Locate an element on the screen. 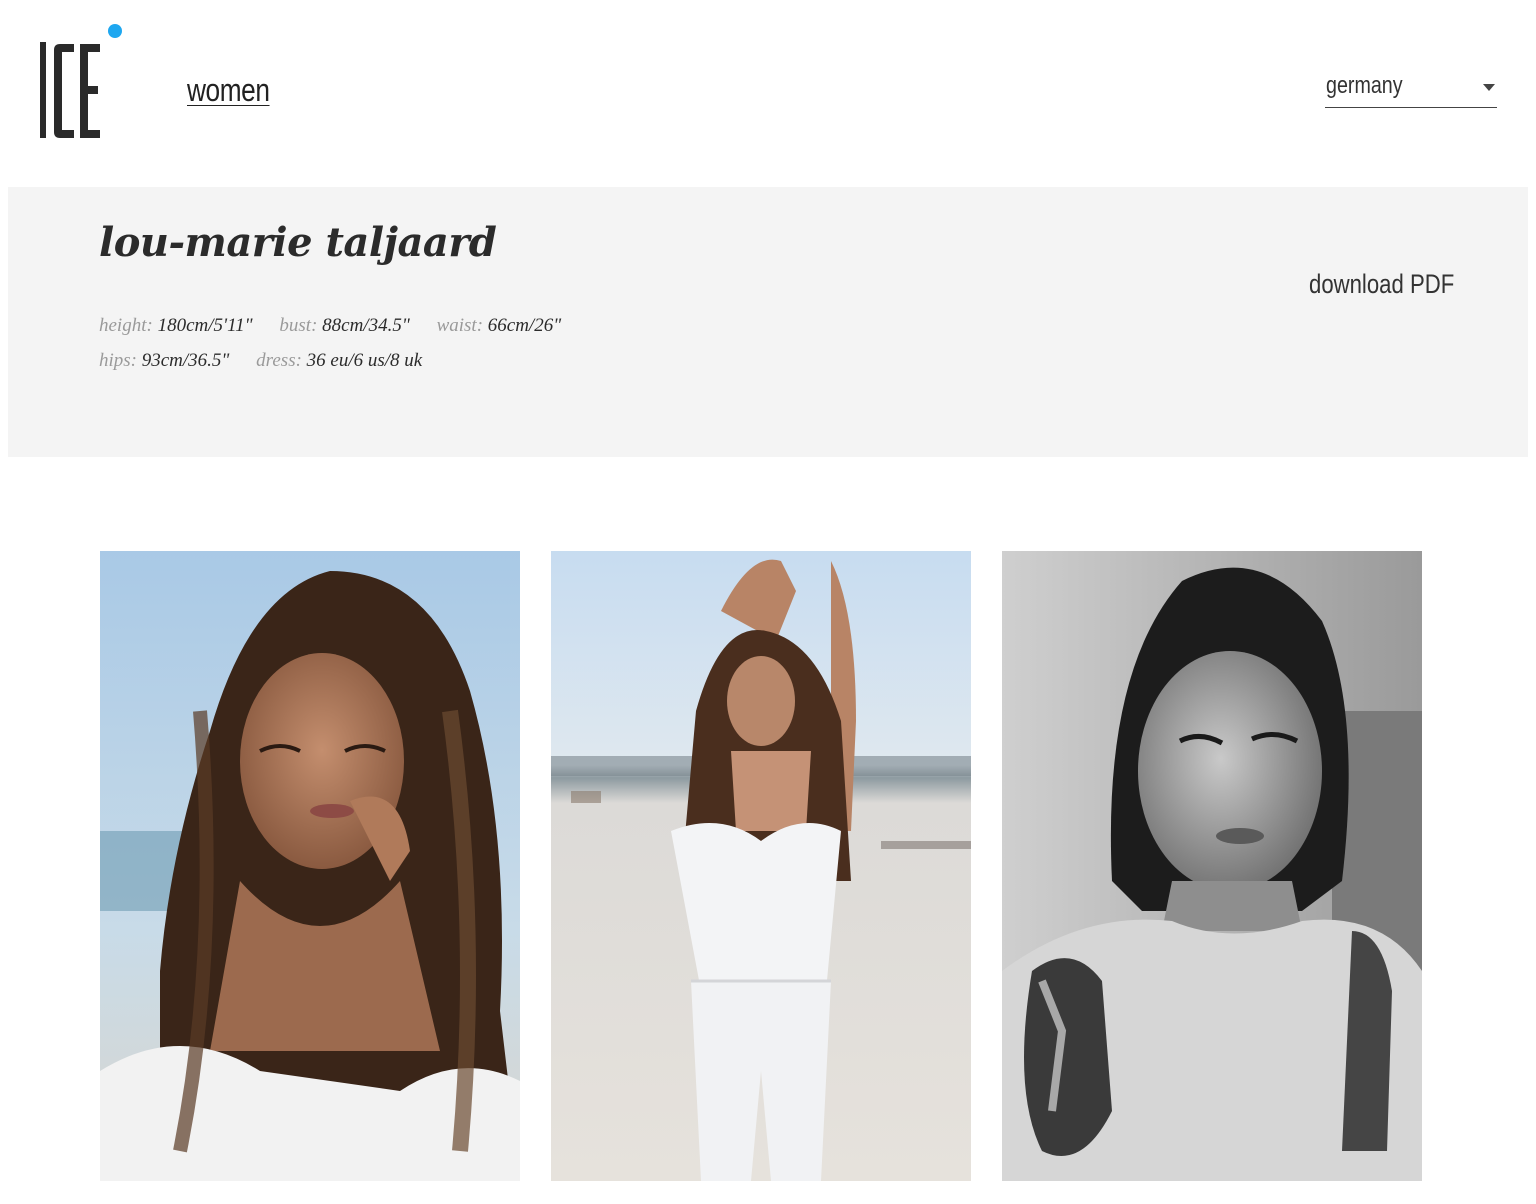  measurement-value: 66cm/26" is located at coordinates (524, 325).